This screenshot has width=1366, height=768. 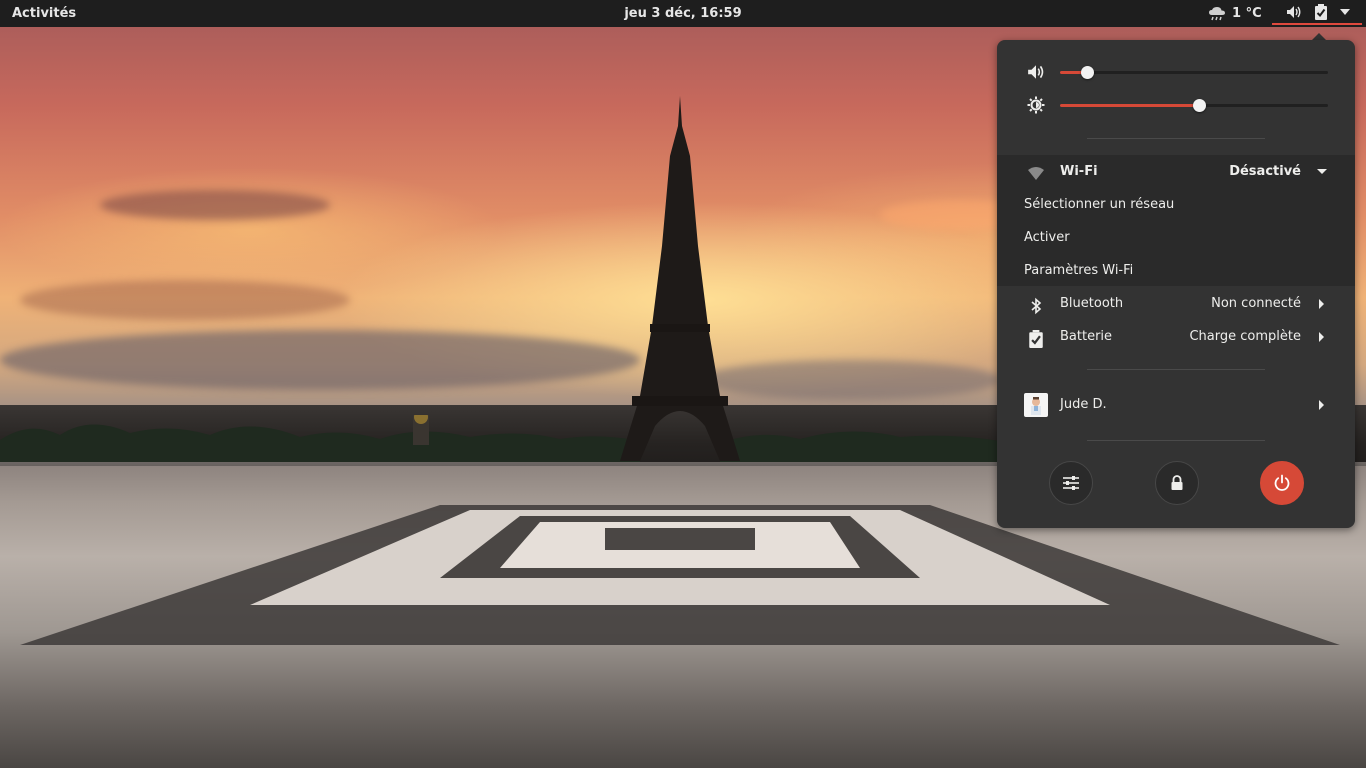 What do you see at coordinates (1322, 171) in the screenshot?
I see `chevron-down-icon` at bounding box center [1322, 171].